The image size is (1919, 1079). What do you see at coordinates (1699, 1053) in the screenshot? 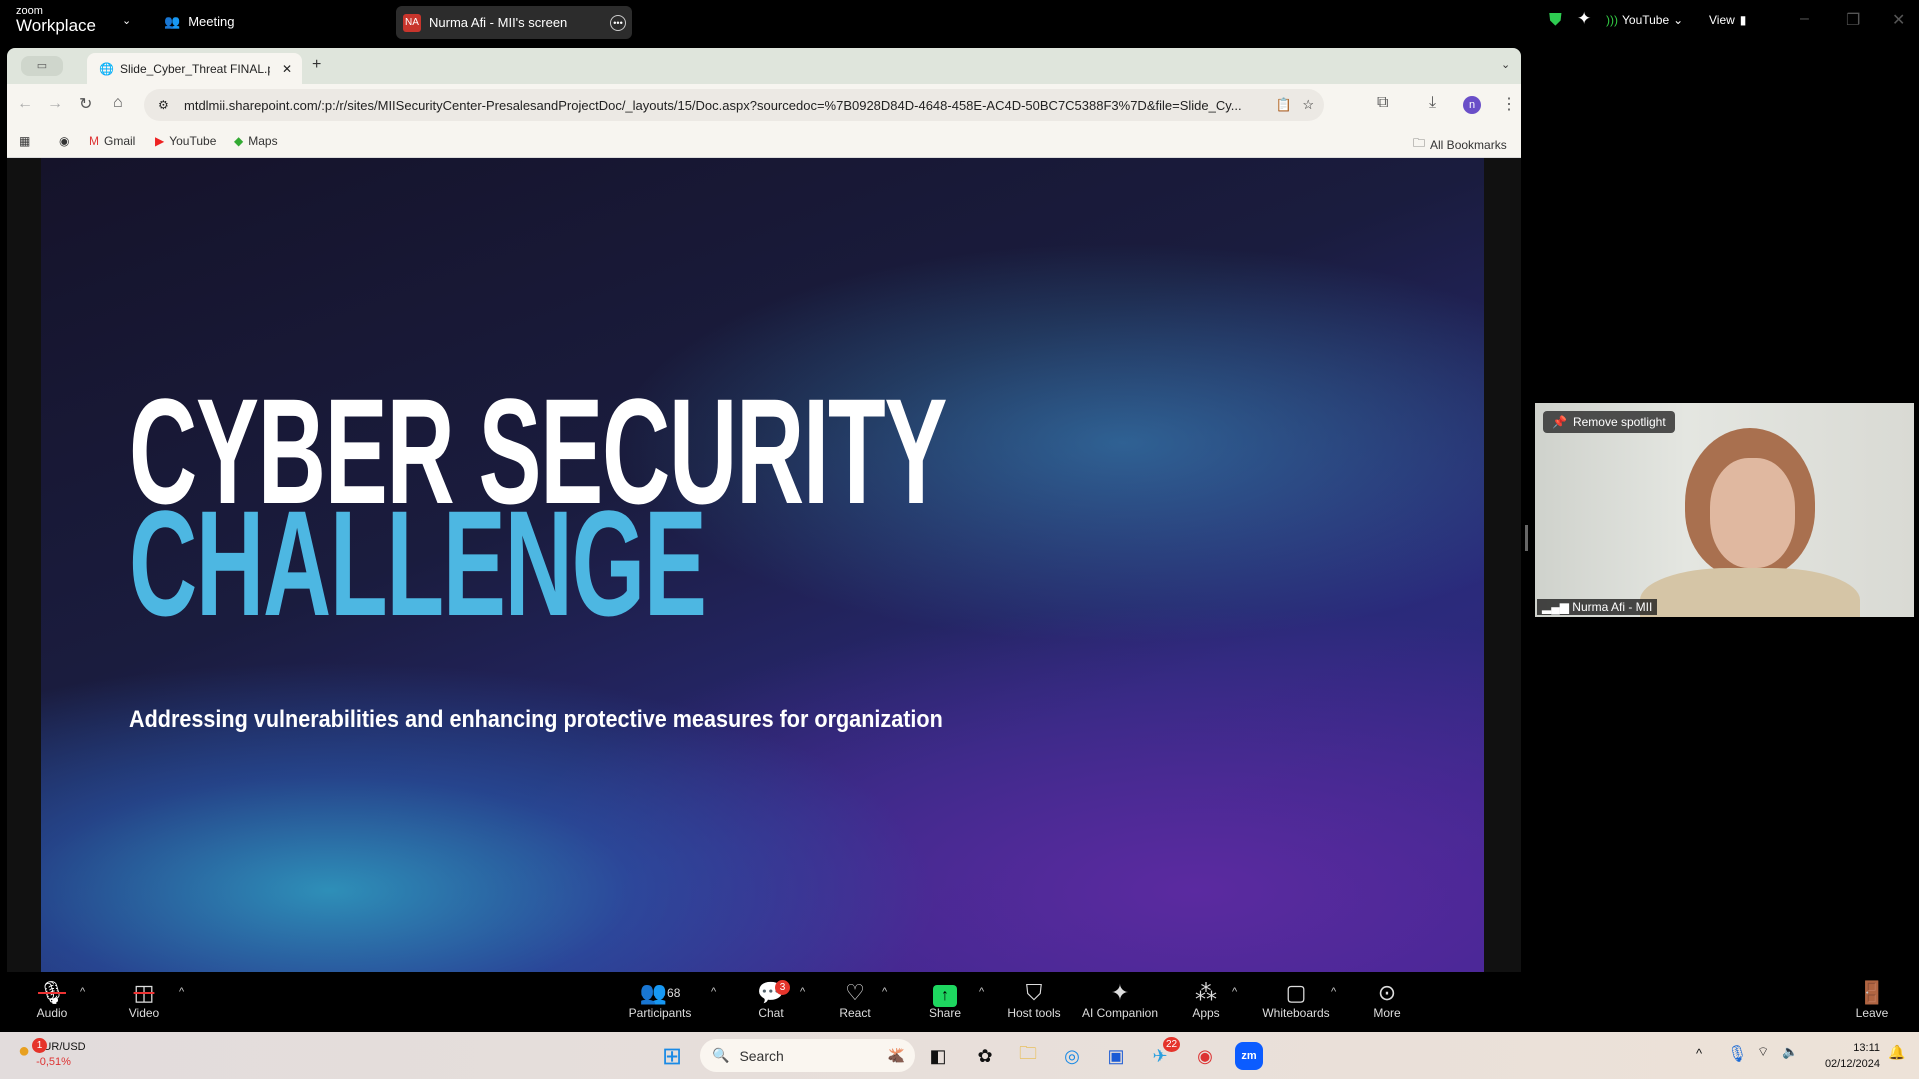
I see `tray-overflow-icon: ^` at bounding box center [1699, 1053].